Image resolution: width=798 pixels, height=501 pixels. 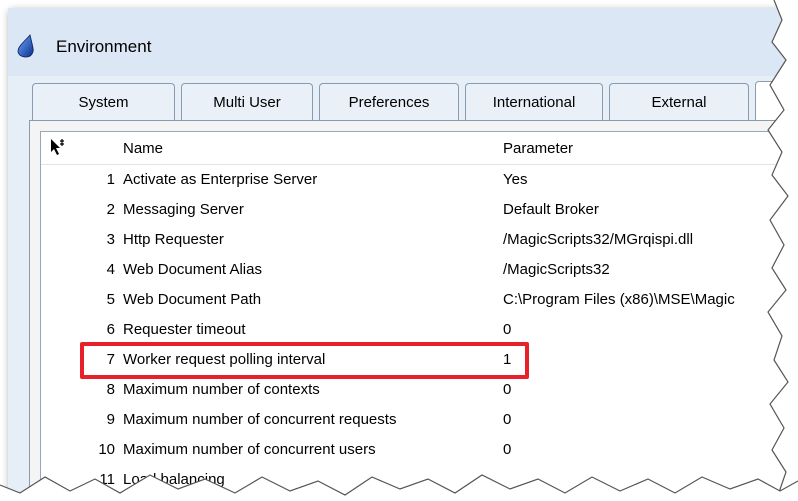 I want to click on row-name: Activate as Enterprise Server, so click(x=220, y=179).